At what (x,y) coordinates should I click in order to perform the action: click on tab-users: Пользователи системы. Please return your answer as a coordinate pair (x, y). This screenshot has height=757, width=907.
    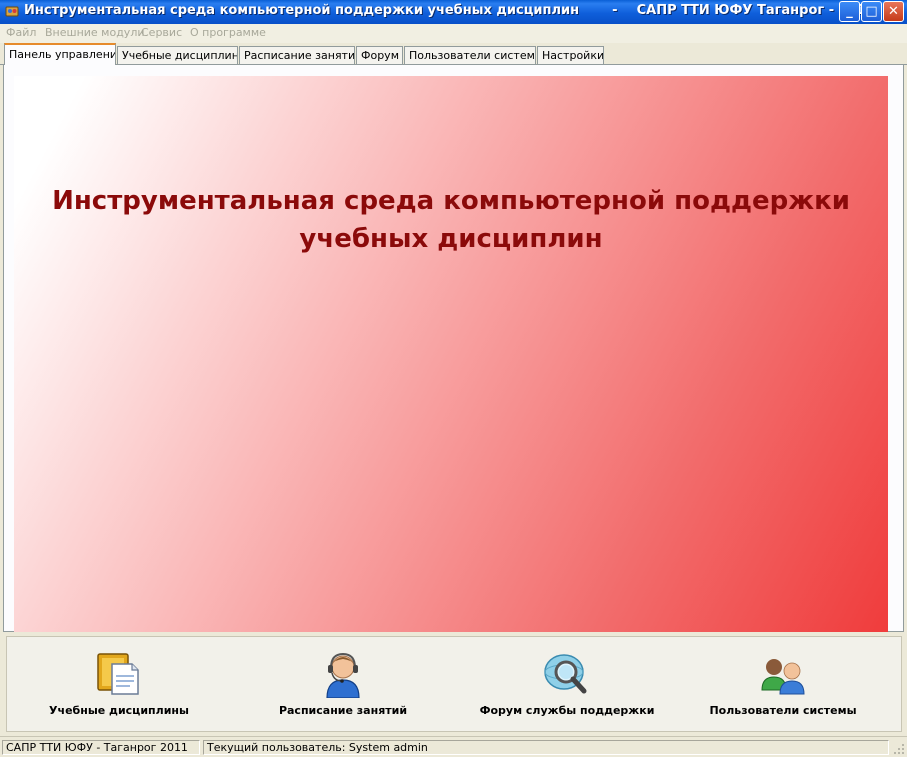
    Looking at the image, I should click on (470, 55).